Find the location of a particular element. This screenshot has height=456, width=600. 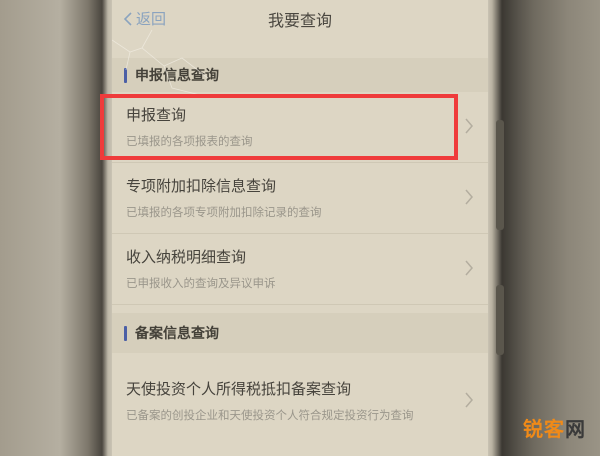

item-subtitle: 已备案的创投企业和天使投资个人符合规定投资行为查询 is located at coordinates (270, 415).